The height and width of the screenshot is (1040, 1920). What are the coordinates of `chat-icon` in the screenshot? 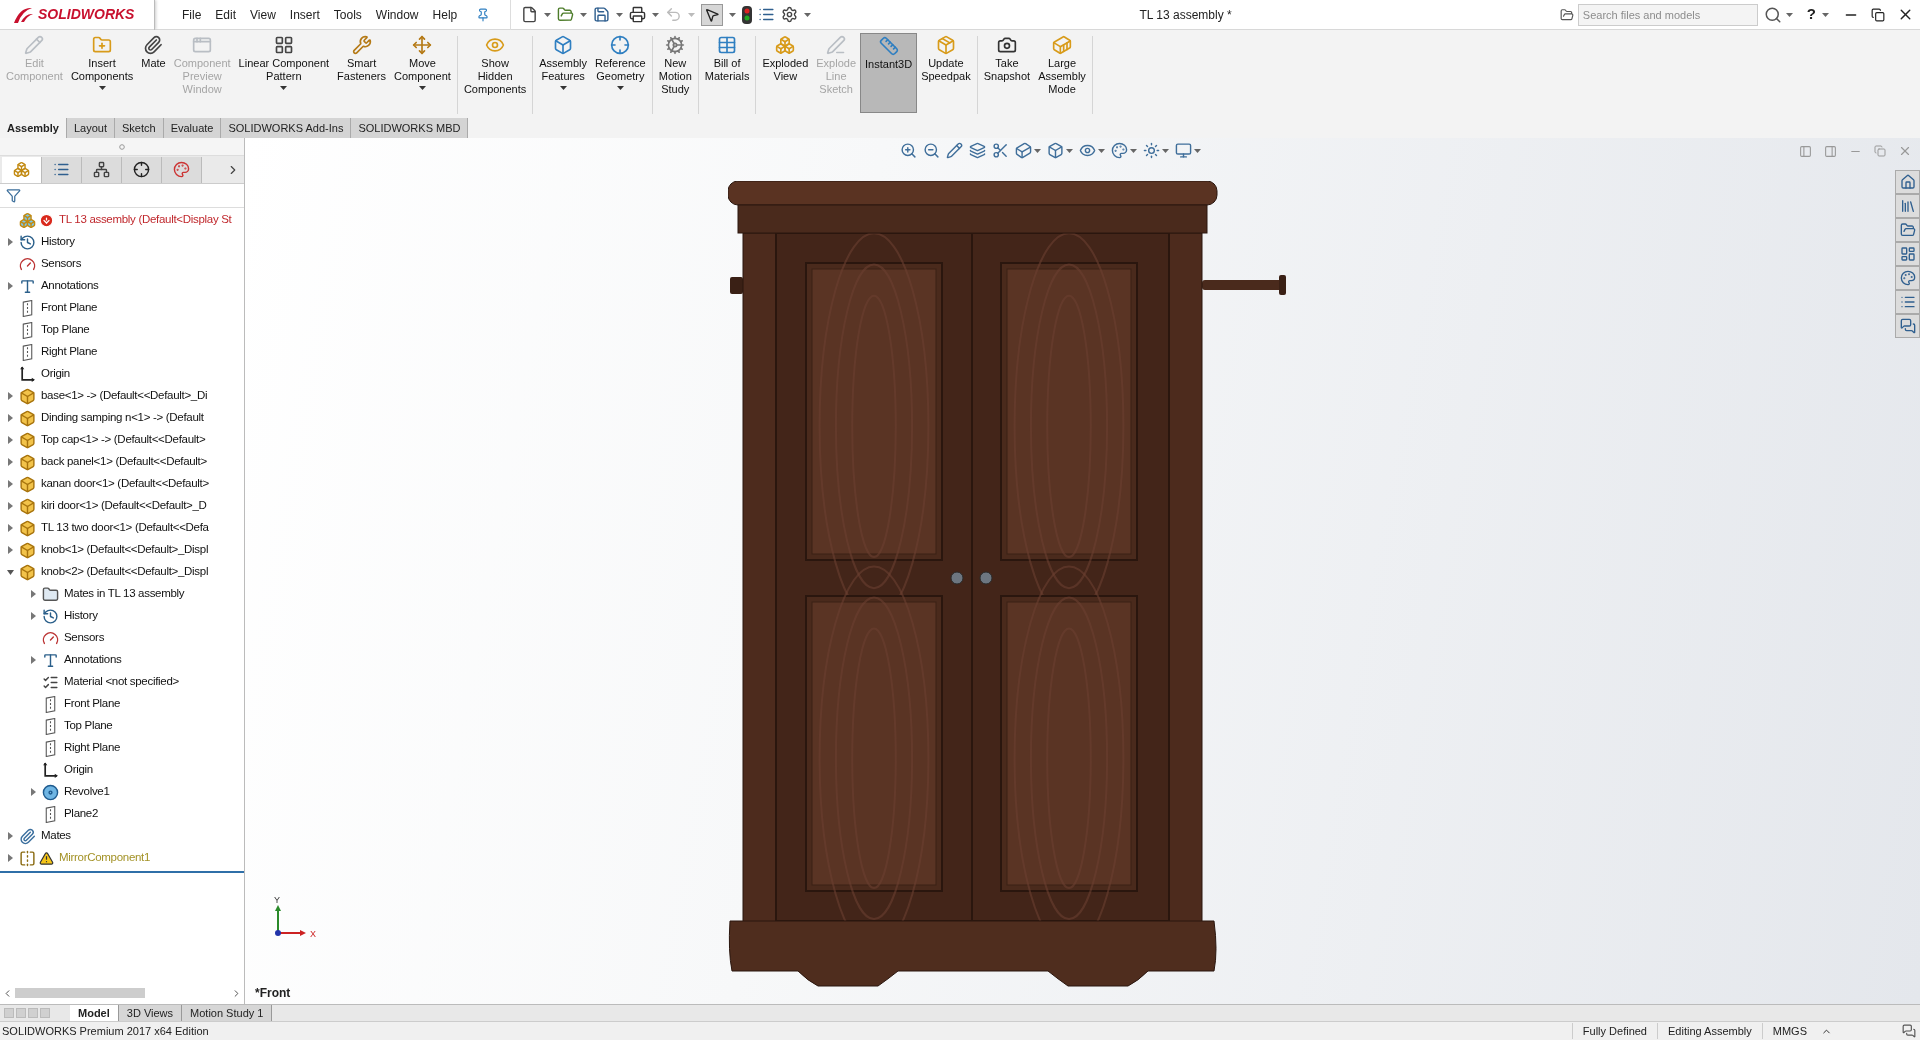 It's located at (1909, 1031).